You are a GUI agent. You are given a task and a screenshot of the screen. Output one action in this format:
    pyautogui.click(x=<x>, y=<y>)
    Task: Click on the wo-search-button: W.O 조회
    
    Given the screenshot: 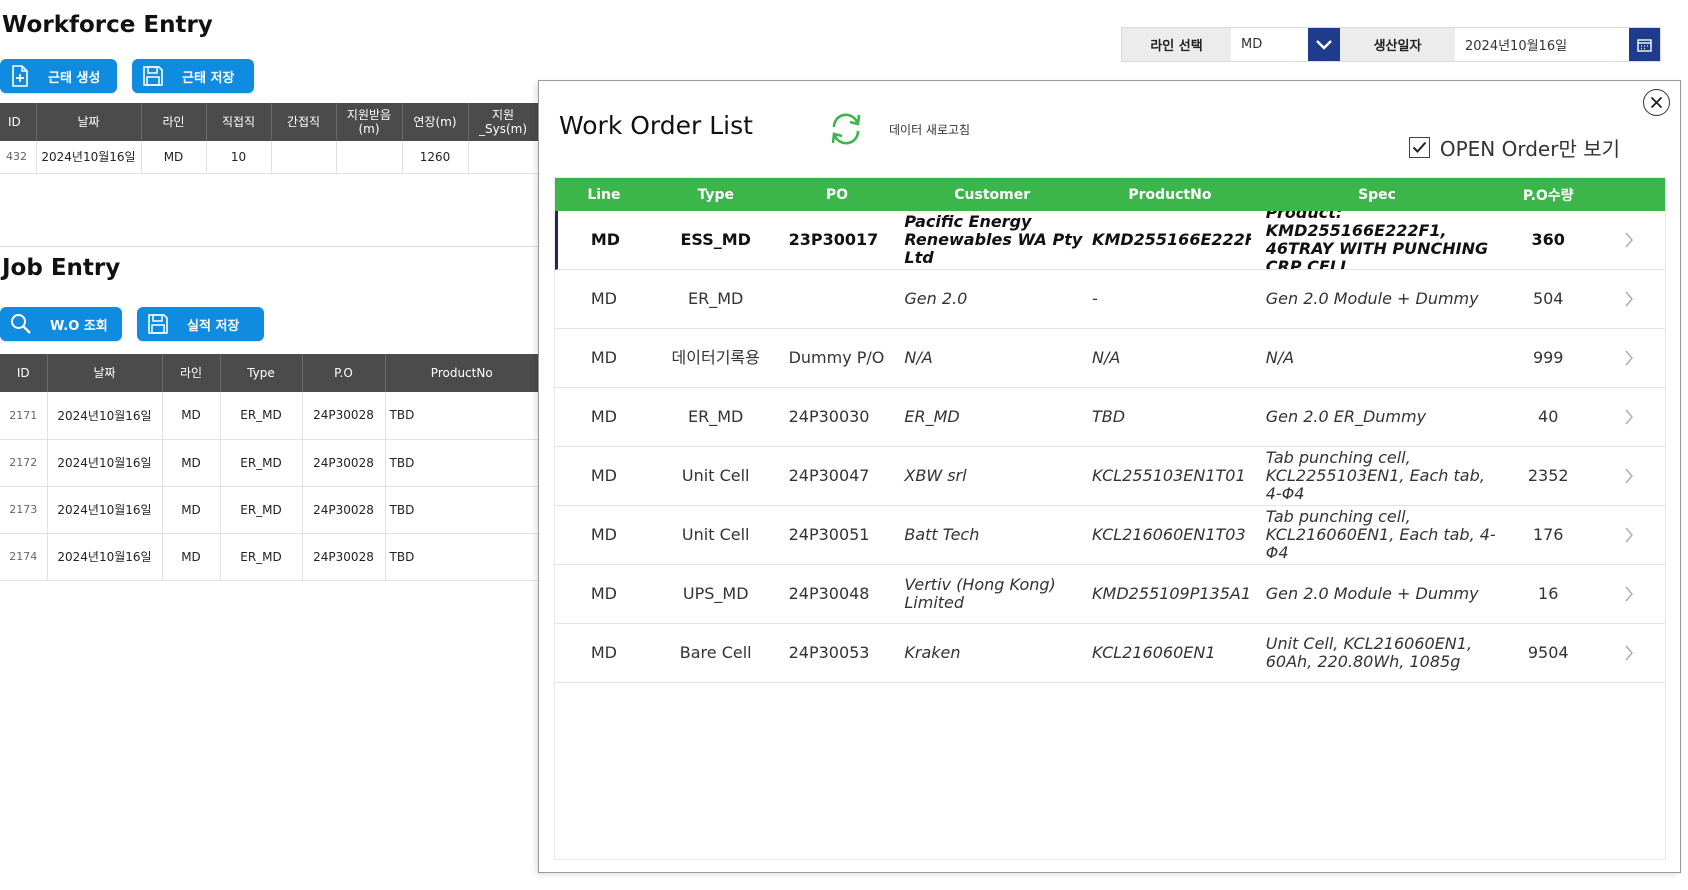 What is the action you would take?
    pyautogui.click(x=61, y=324)
    